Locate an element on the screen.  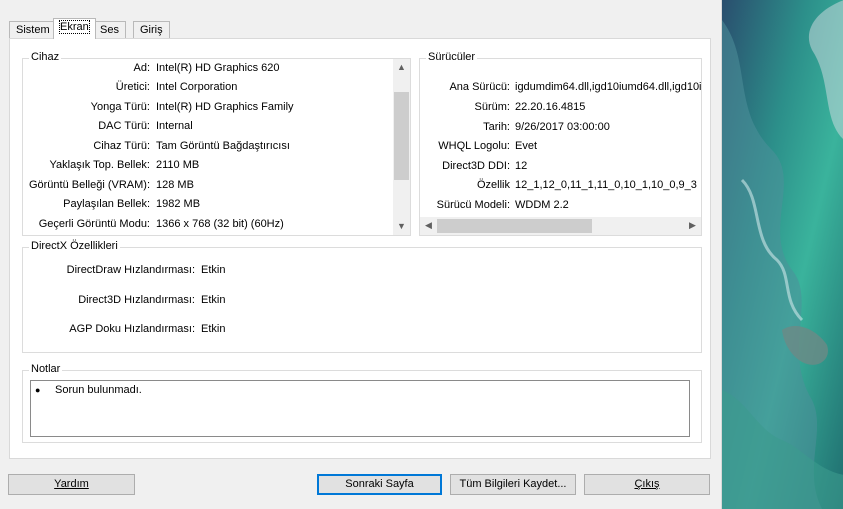
desktop-wallpaper is located at coordinates (782, 254).